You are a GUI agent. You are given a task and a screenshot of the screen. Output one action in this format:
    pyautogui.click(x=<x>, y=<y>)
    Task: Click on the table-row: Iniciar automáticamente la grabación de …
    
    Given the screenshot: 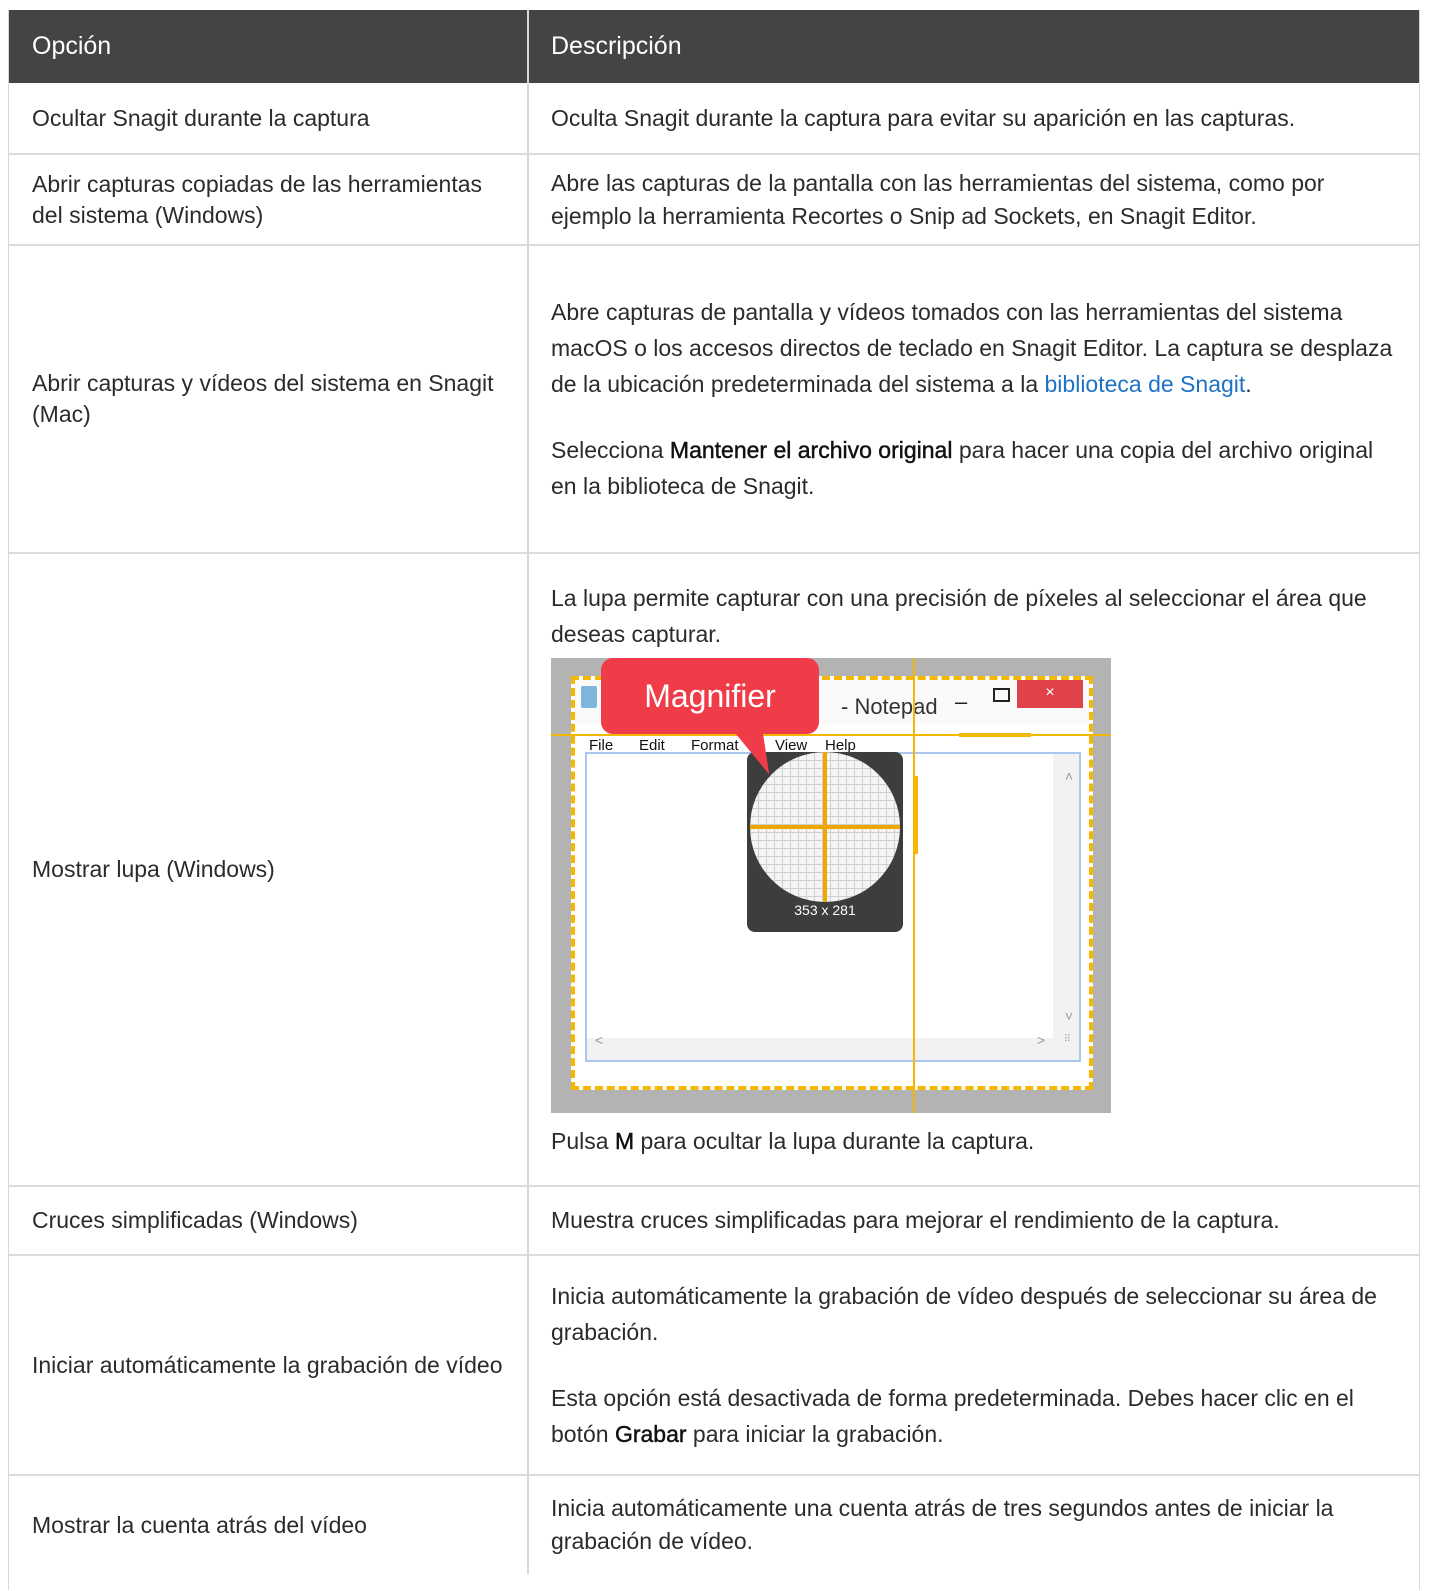 What is the action you would take?
    pyautogui.click(x=714, y=1366)
    